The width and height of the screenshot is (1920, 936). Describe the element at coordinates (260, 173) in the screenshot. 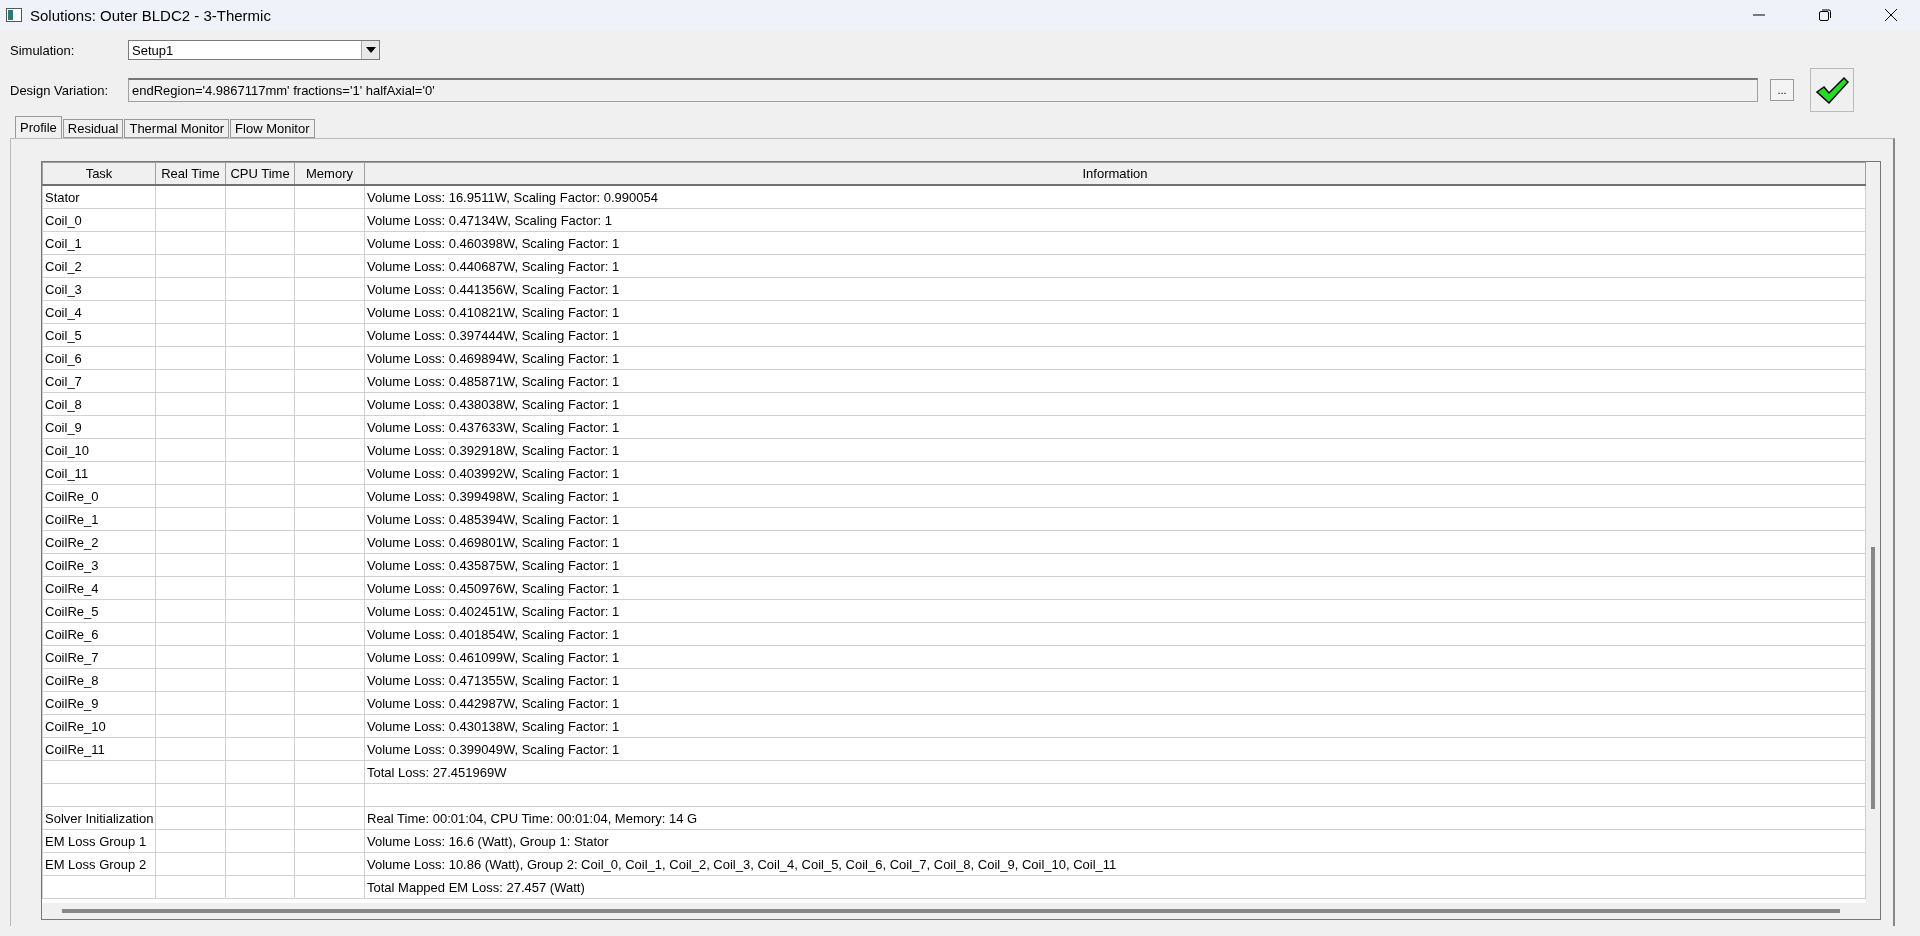

I see `column-header: CPU Time` at that location.